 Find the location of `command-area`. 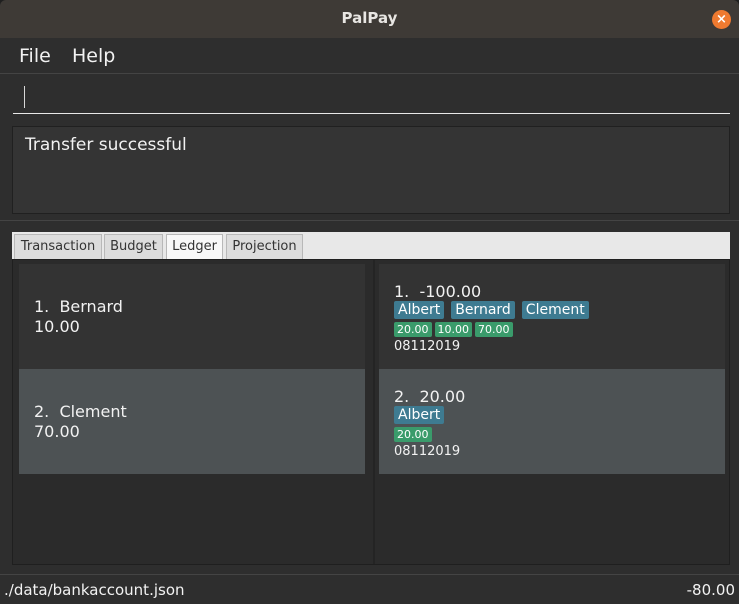

command-area is located at coordinates (369, 98).